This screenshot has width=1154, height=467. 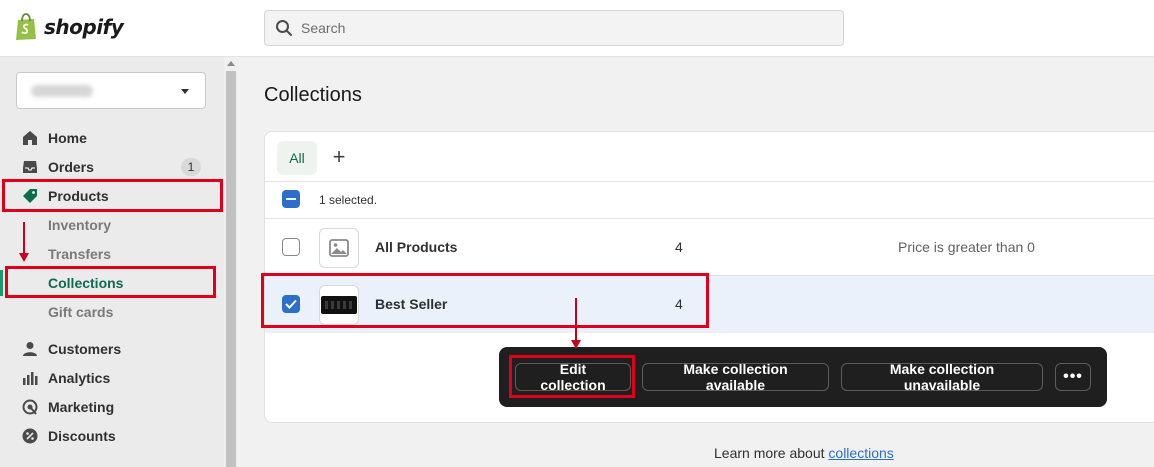 What do you see at coordinates (709, 181) in the screenshot?
I see `divider` at bounding box center [709, 181].